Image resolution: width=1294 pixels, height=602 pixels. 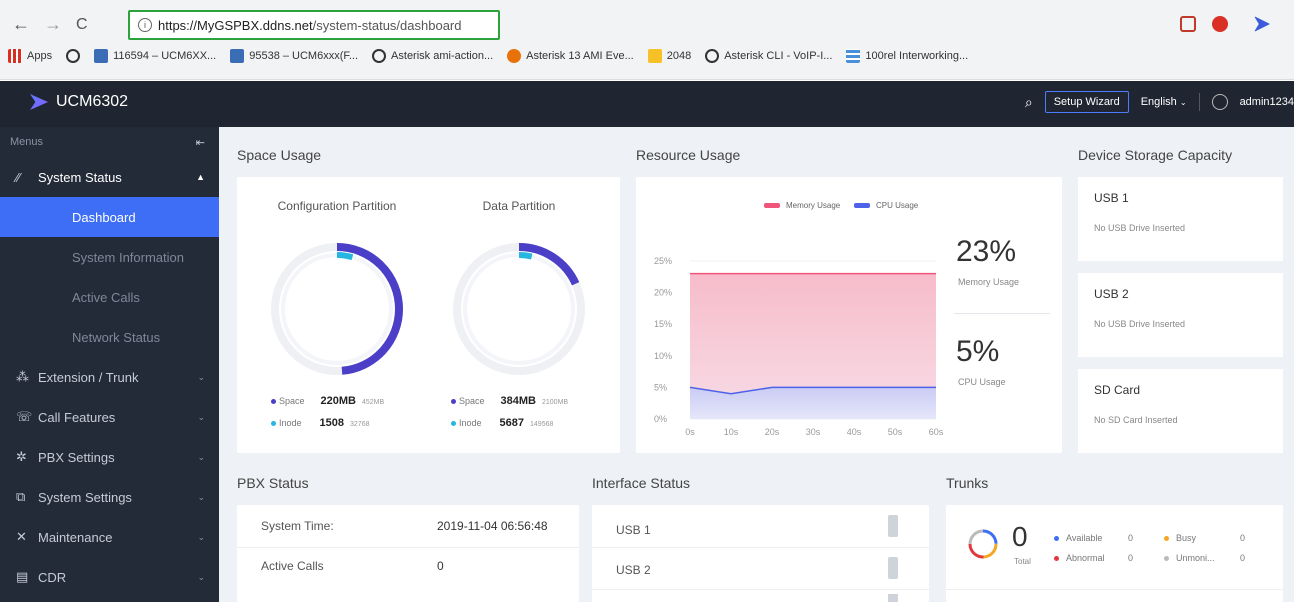 I want to click on reload-icon: C, so click(x=82, y=25).